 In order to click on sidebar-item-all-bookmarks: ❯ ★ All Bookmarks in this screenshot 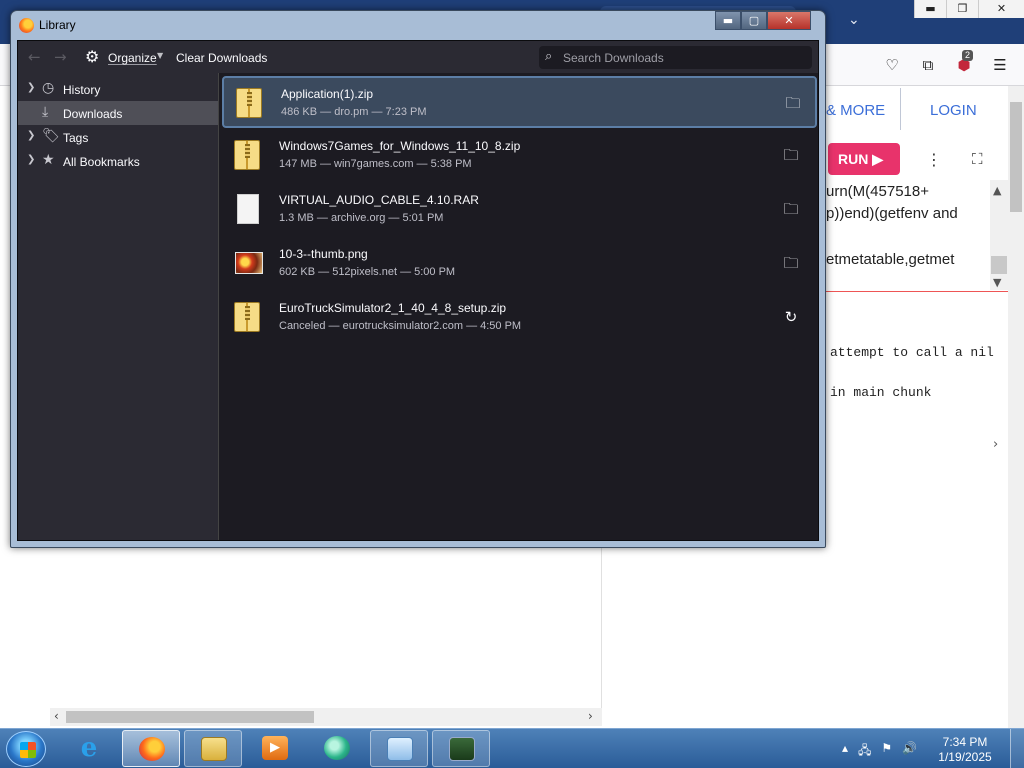, I will do `click(118, 161)`.